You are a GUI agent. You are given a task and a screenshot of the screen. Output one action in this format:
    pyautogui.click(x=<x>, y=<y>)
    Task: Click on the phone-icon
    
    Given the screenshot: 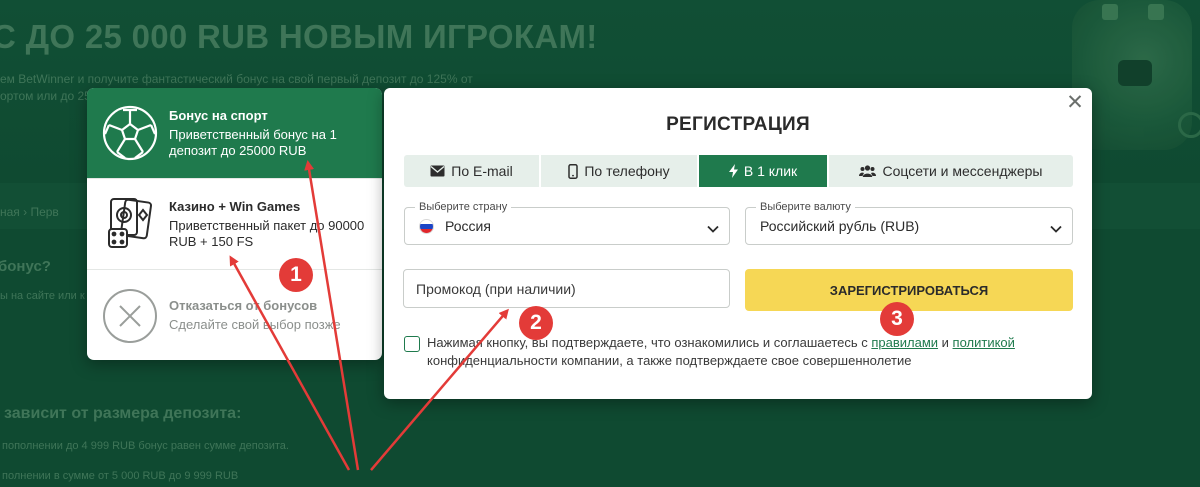 What is the action you would take?
    pyautogui.click(x=573, y=171)
    